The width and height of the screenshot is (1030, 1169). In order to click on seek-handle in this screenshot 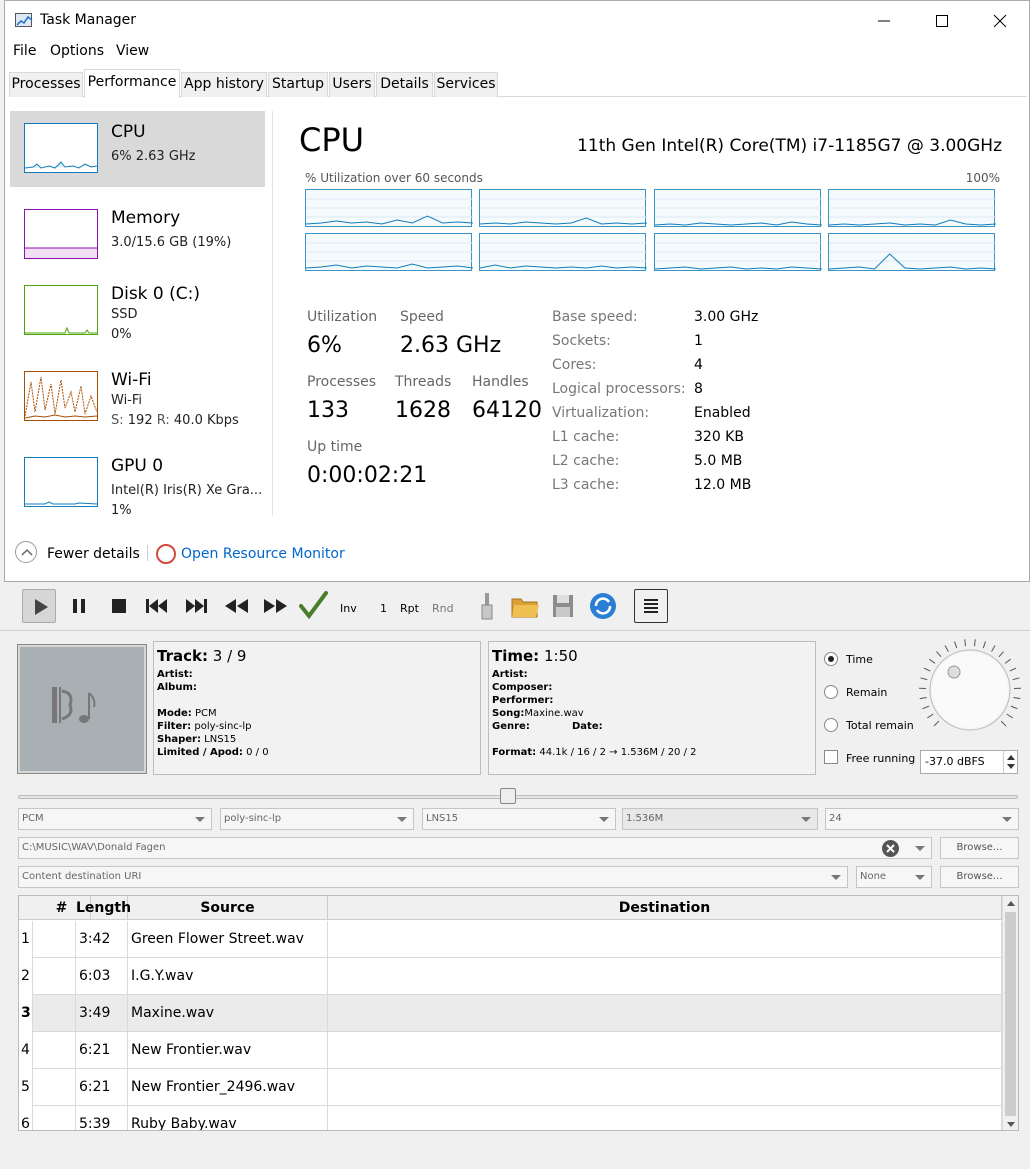, I will do `click(508, 796)`.